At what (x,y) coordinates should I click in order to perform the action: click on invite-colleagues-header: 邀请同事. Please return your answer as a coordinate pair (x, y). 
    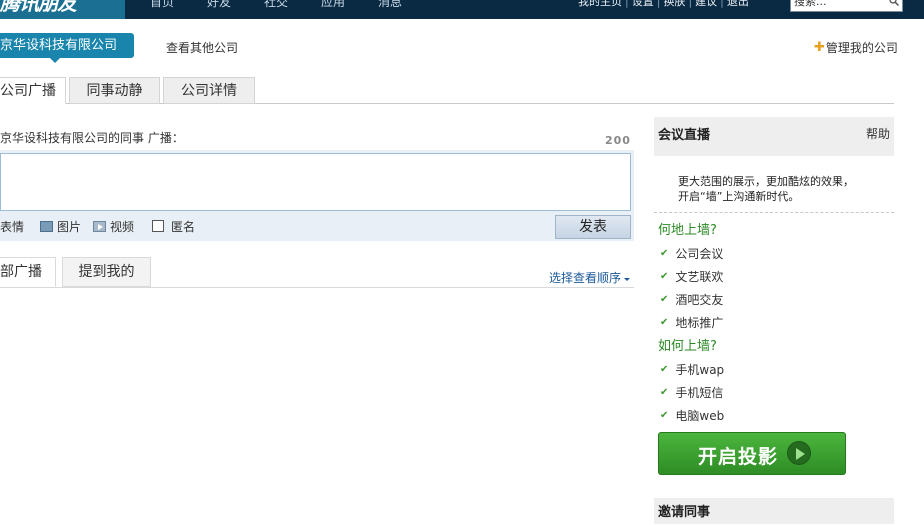
    Looking at the image, I should click on (774, 511).